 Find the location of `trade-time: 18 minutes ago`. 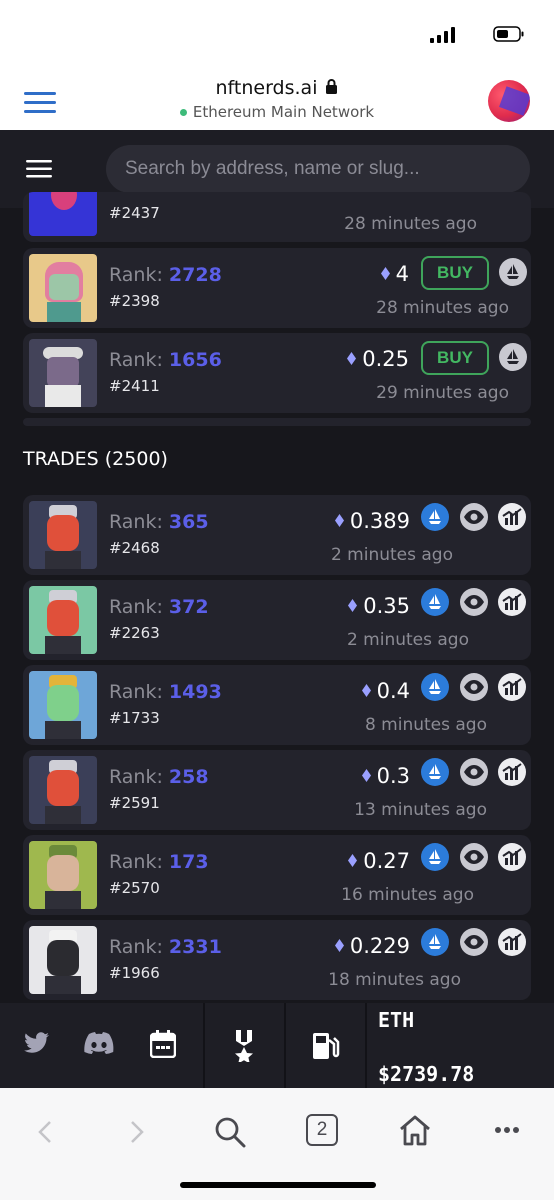

trade-time: 18 minutes ago is located at coordinates (394, 980).